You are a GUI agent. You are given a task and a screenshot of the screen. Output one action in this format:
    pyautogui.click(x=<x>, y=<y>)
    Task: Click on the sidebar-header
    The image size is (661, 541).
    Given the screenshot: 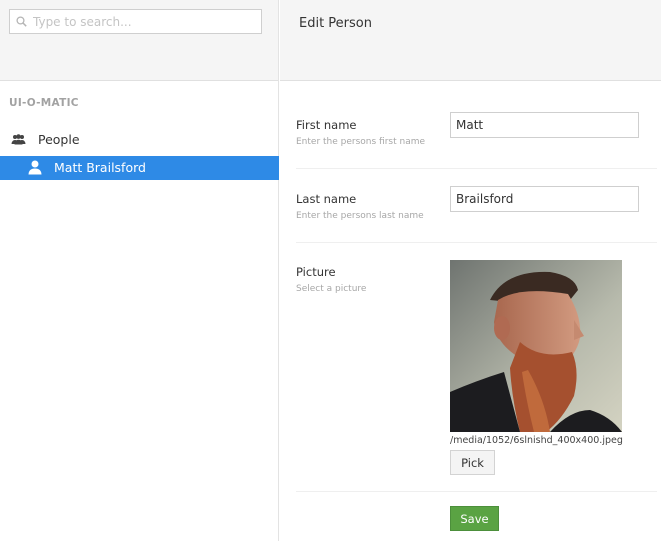 What is the action you would take?
    pyautogui.click(x=139, y=40)
    